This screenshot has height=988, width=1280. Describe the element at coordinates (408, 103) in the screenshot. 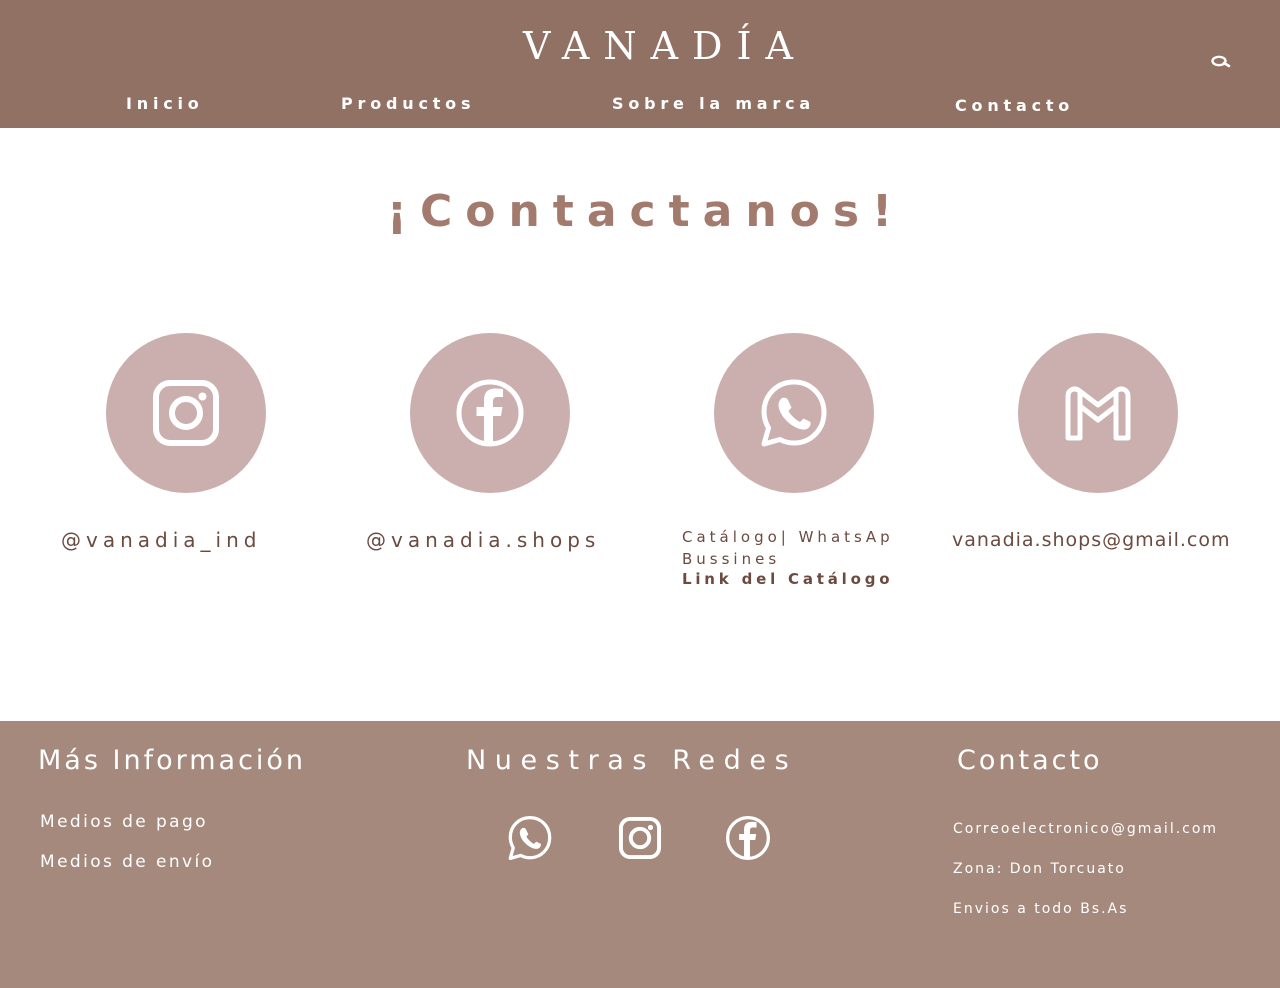

I see `nav-productos: Productos` at that location.